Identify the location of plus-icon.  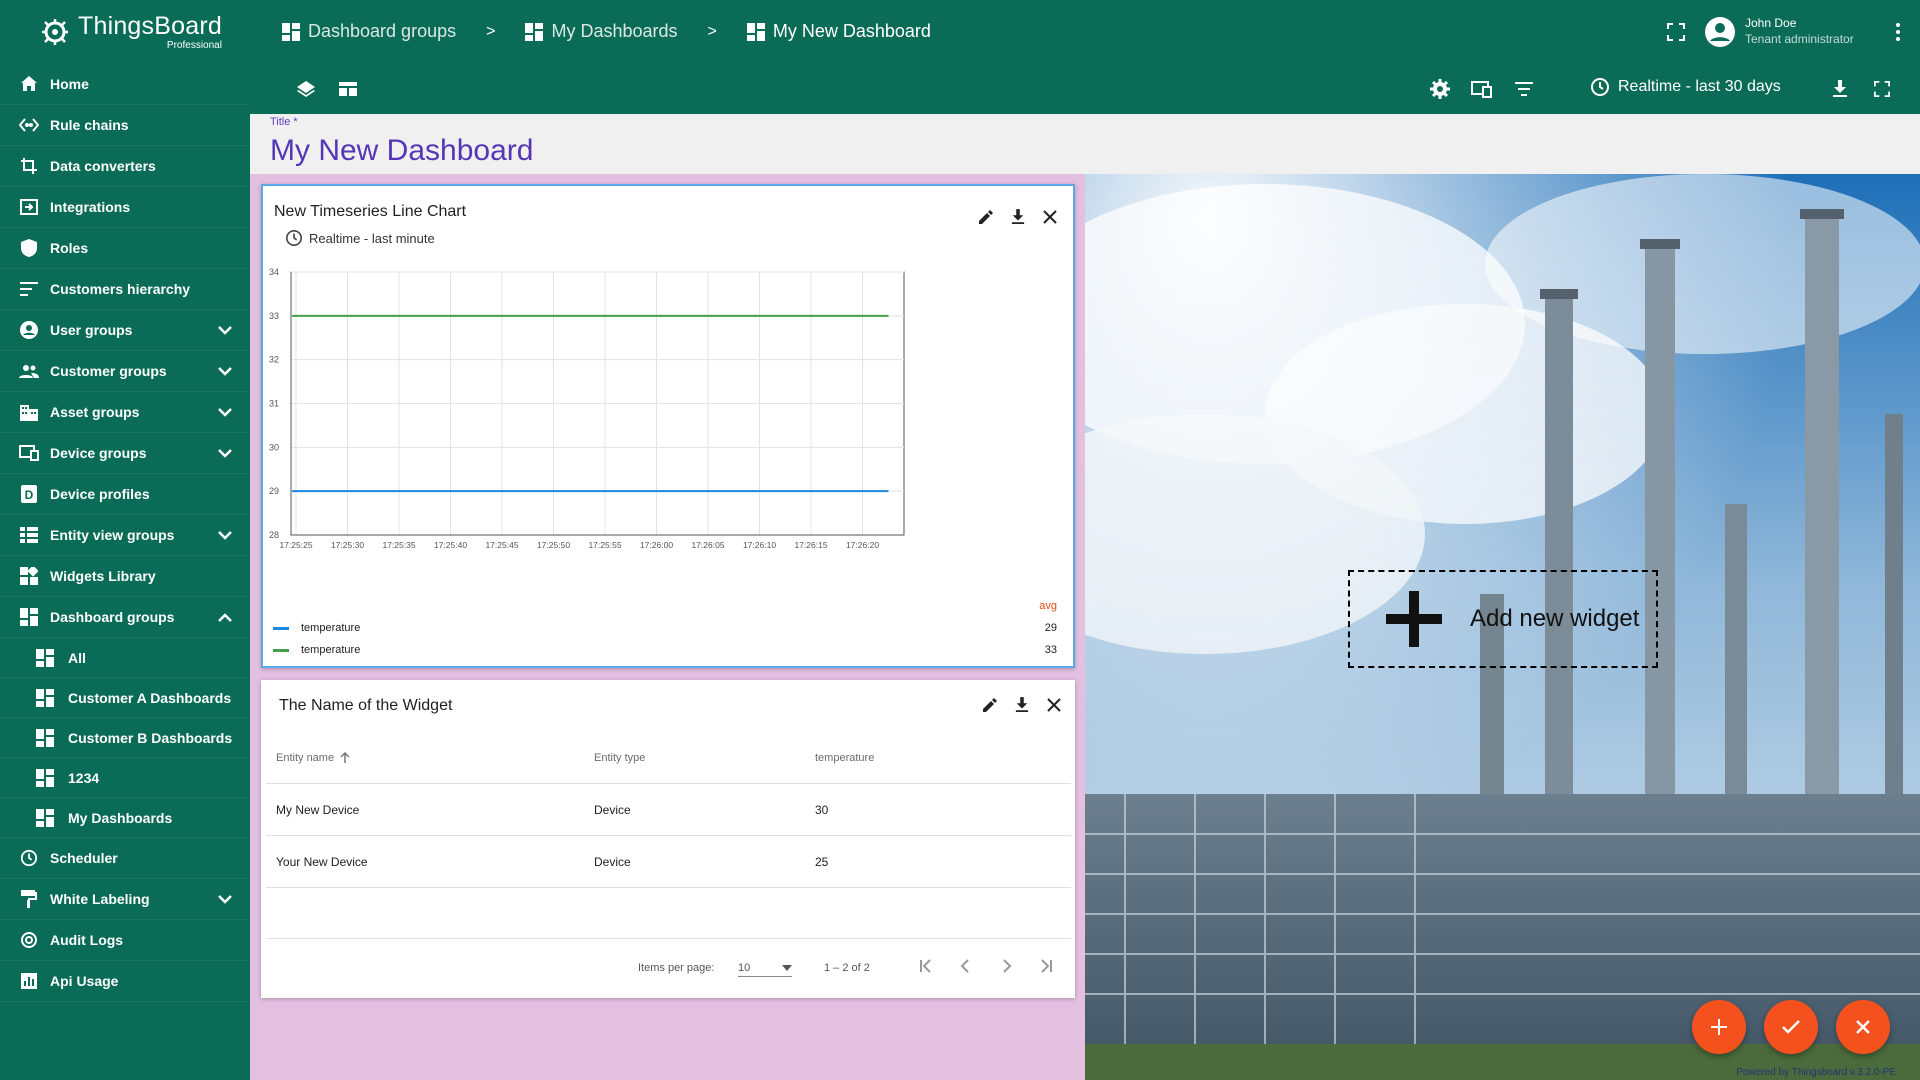
(1414, 619).